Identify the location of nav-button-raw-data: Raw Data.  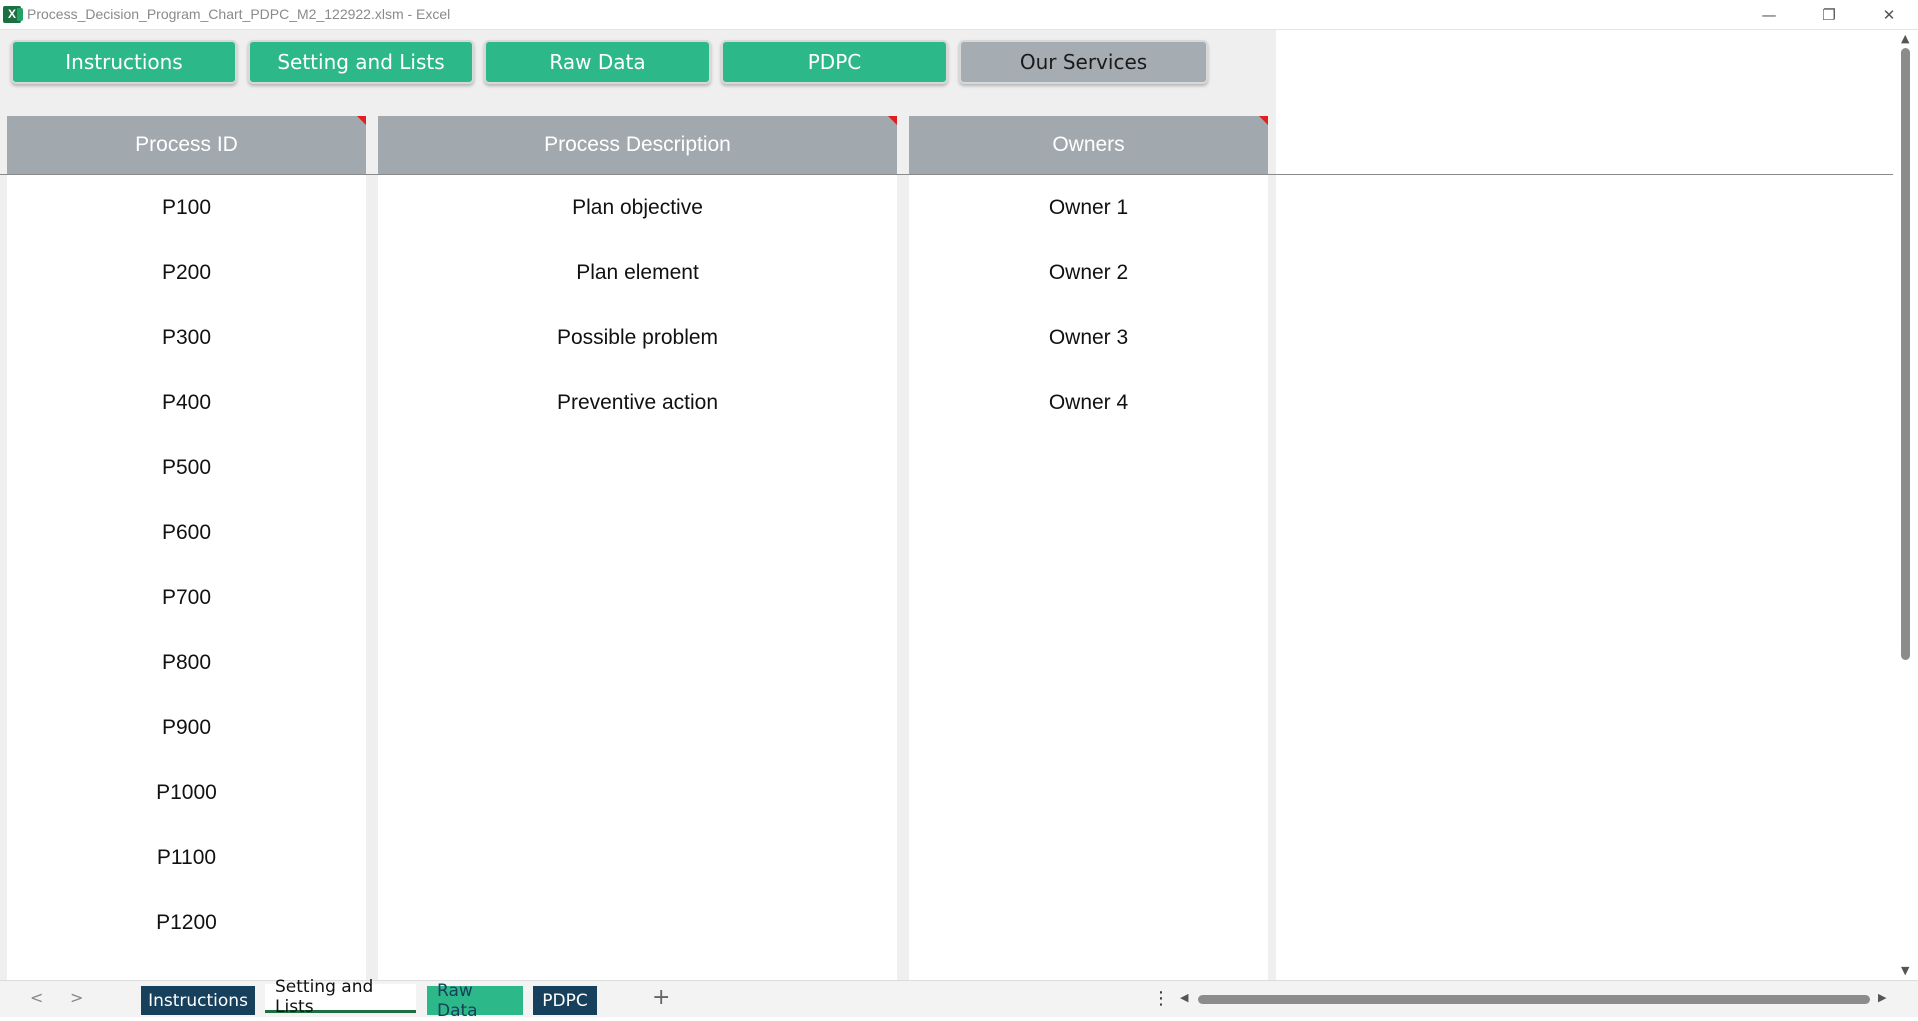
(597, 62).